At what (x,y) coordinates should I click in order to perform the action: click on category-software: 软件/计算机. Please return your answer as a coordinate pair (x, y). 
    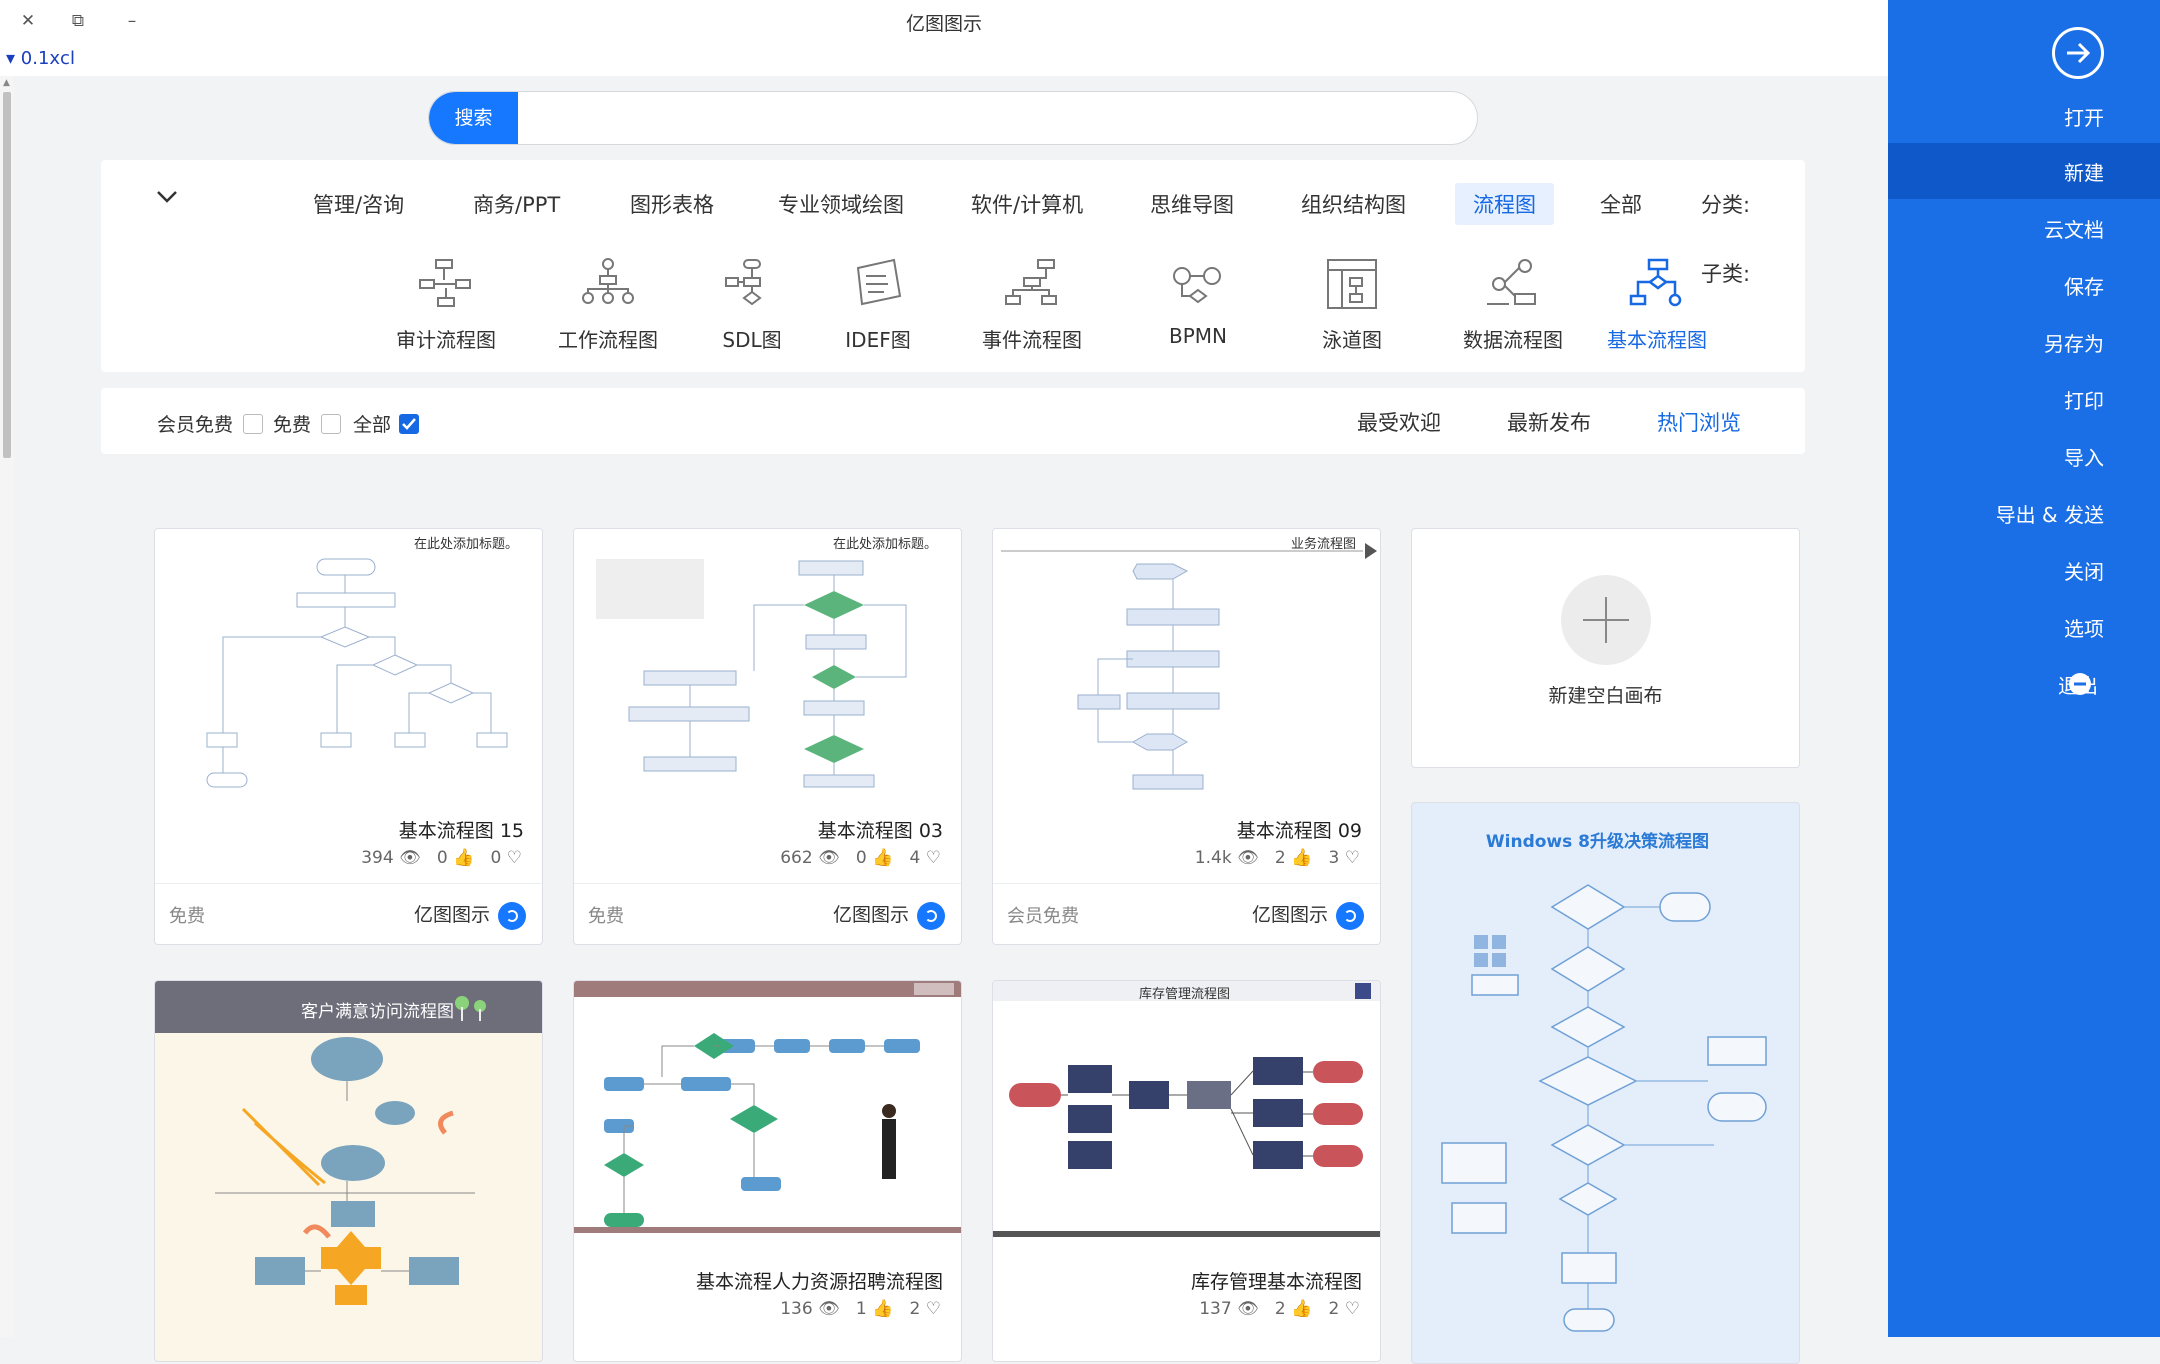
    Looking at the image, I should click on (1027, 204).